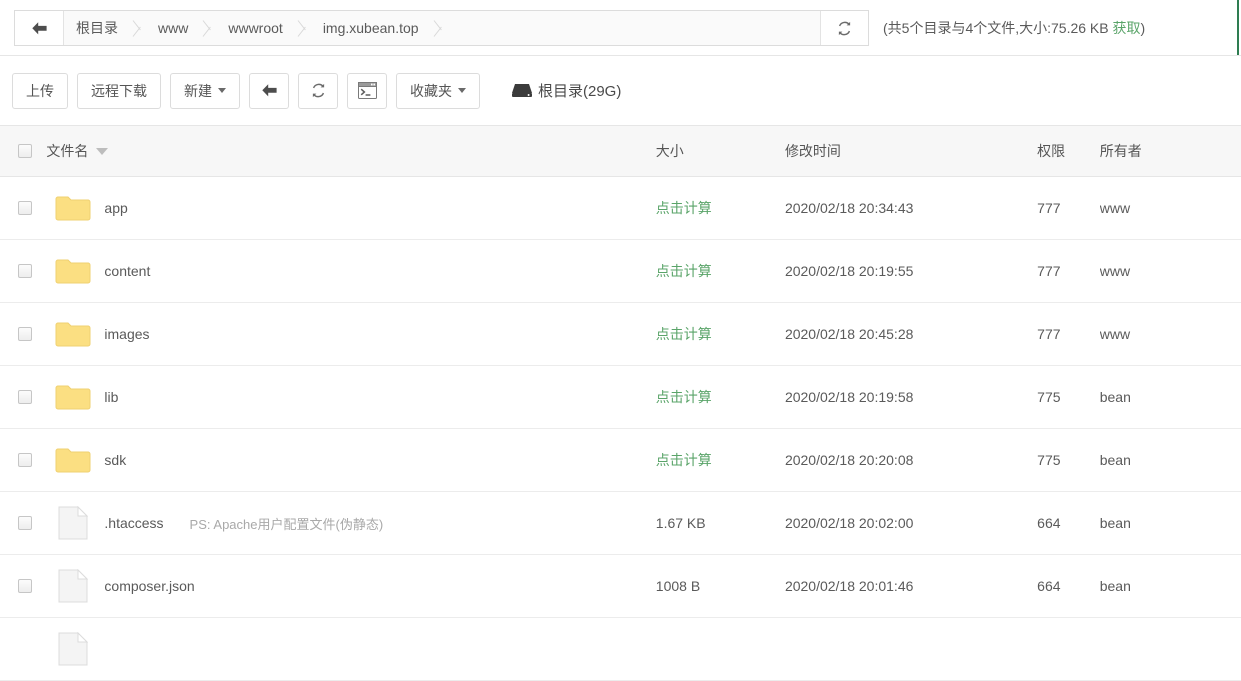  I want to click on file-size-label: 1008 B, so click(678, 586).